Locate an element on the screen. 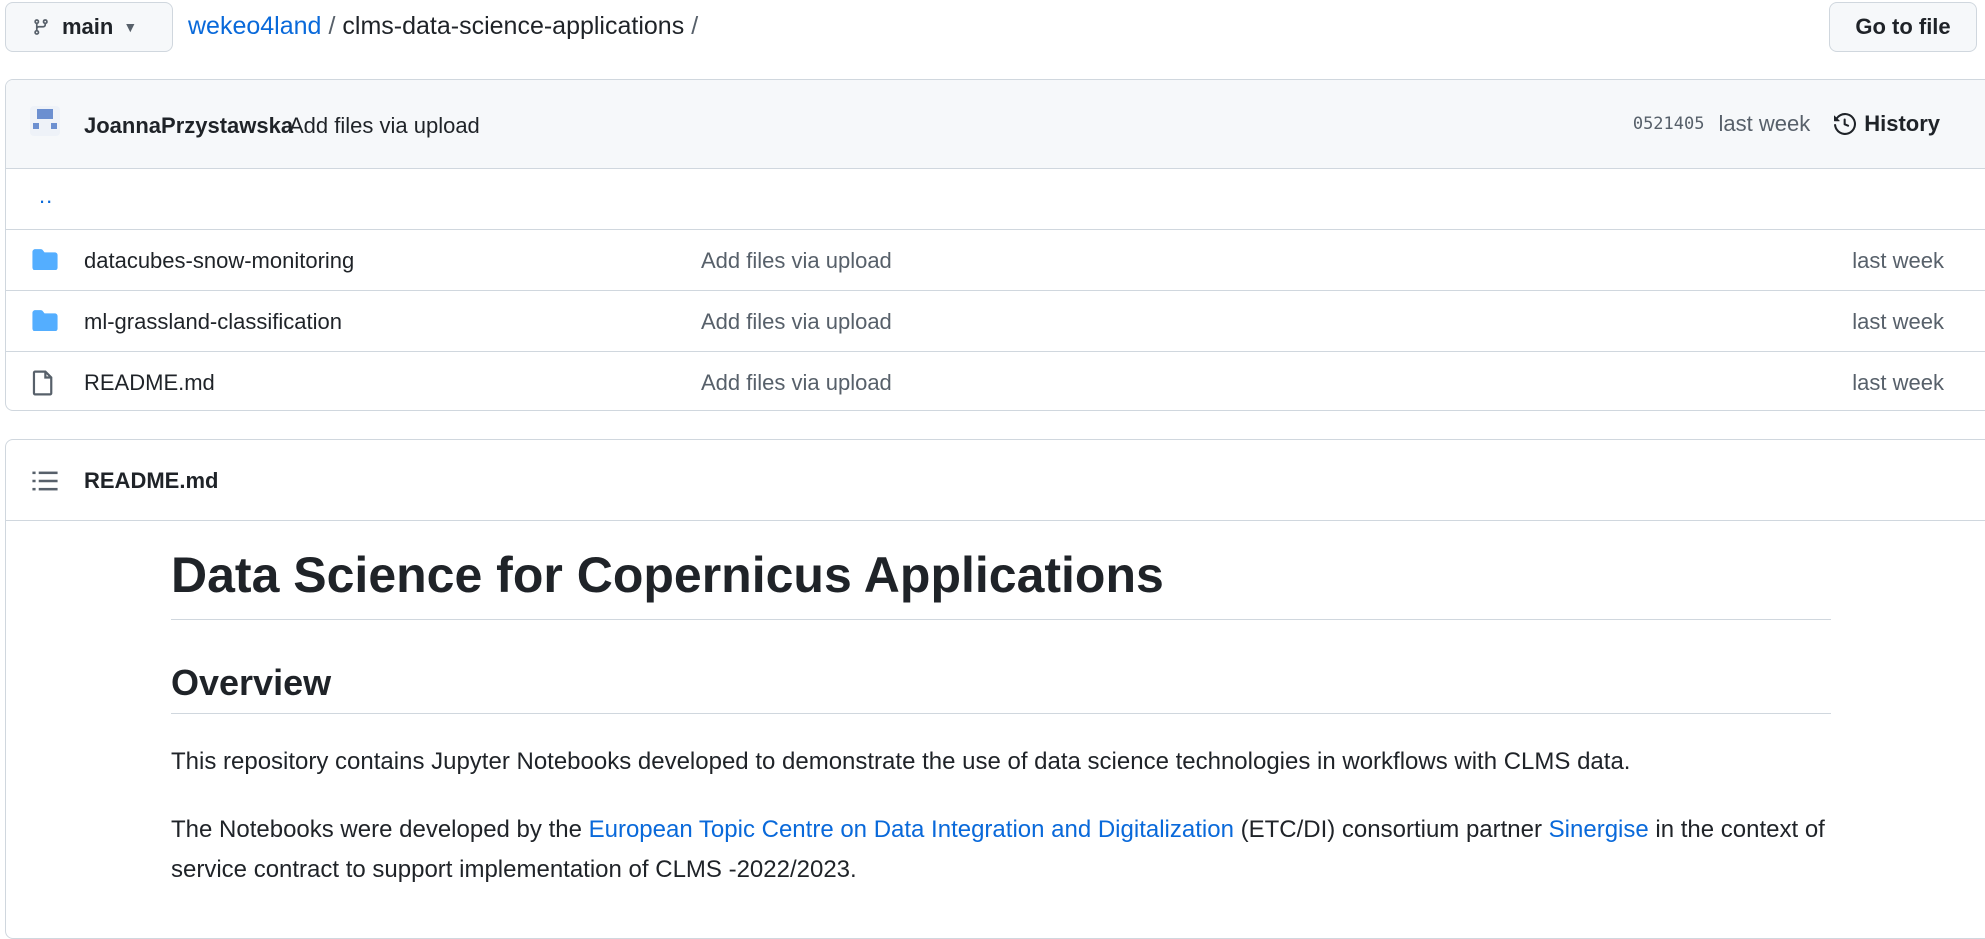 The height and width of the screenshot is (939, 1985). readme-filename-link: README.md is located at coordinates (151, 481).